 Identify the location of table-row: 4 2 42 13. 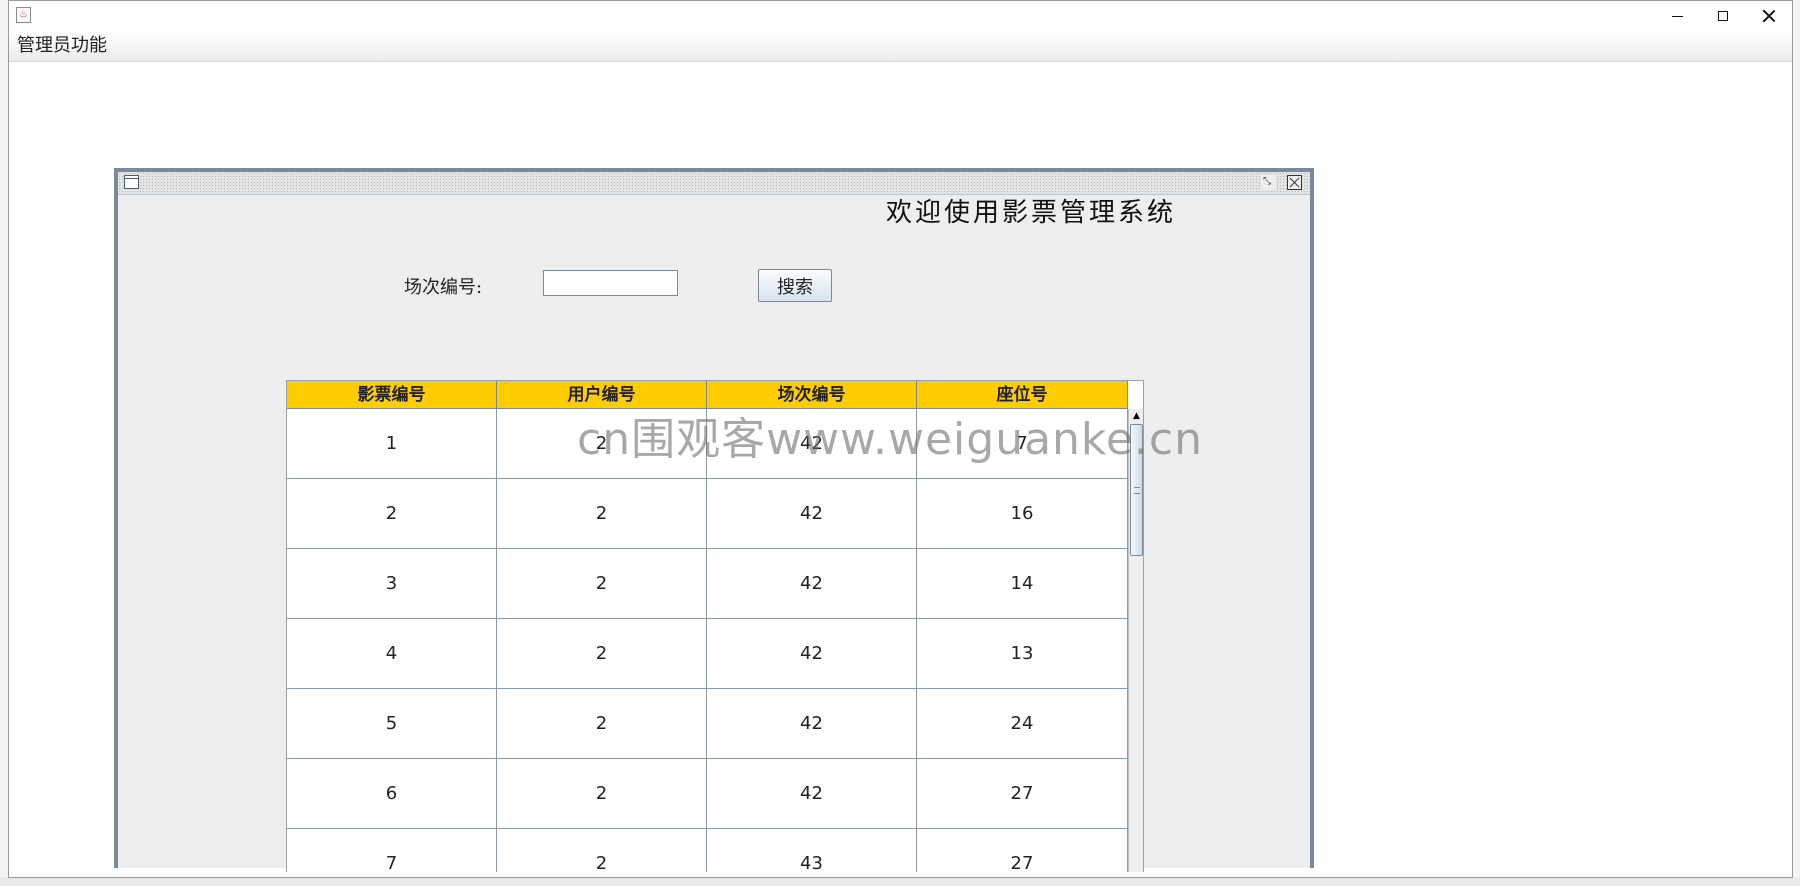
(707, 654).